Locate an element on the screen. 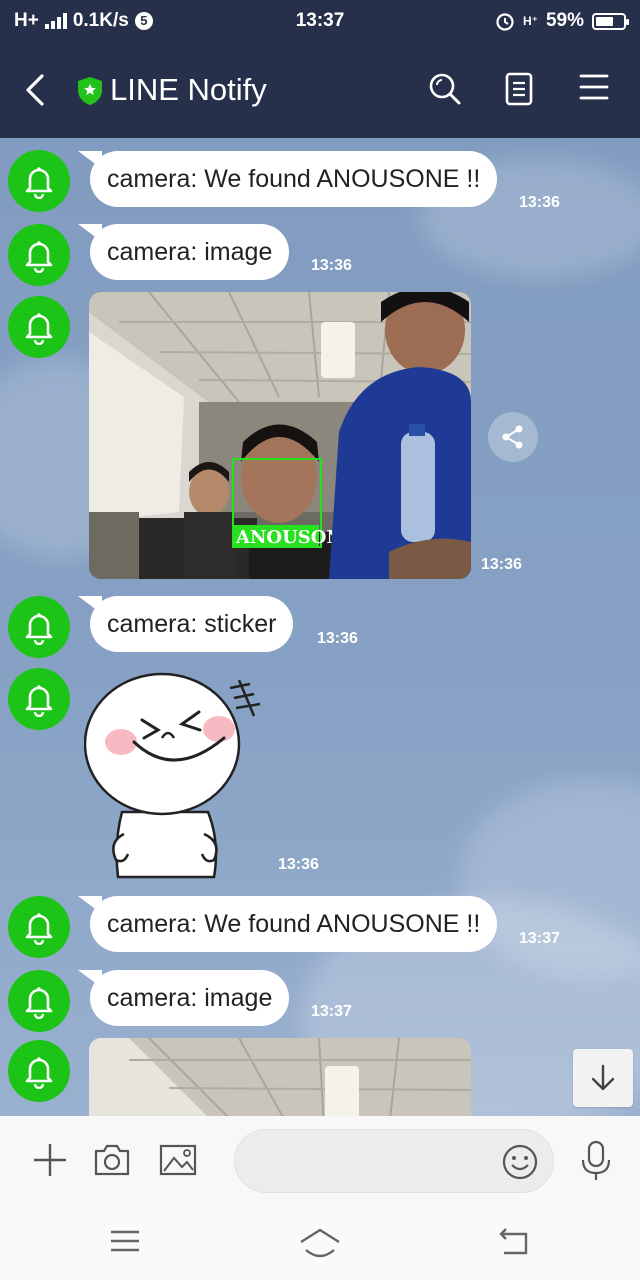 The width and height of the screenshot is (640, 1280). recent-apps-icon is located at coordinates (125, 1241).